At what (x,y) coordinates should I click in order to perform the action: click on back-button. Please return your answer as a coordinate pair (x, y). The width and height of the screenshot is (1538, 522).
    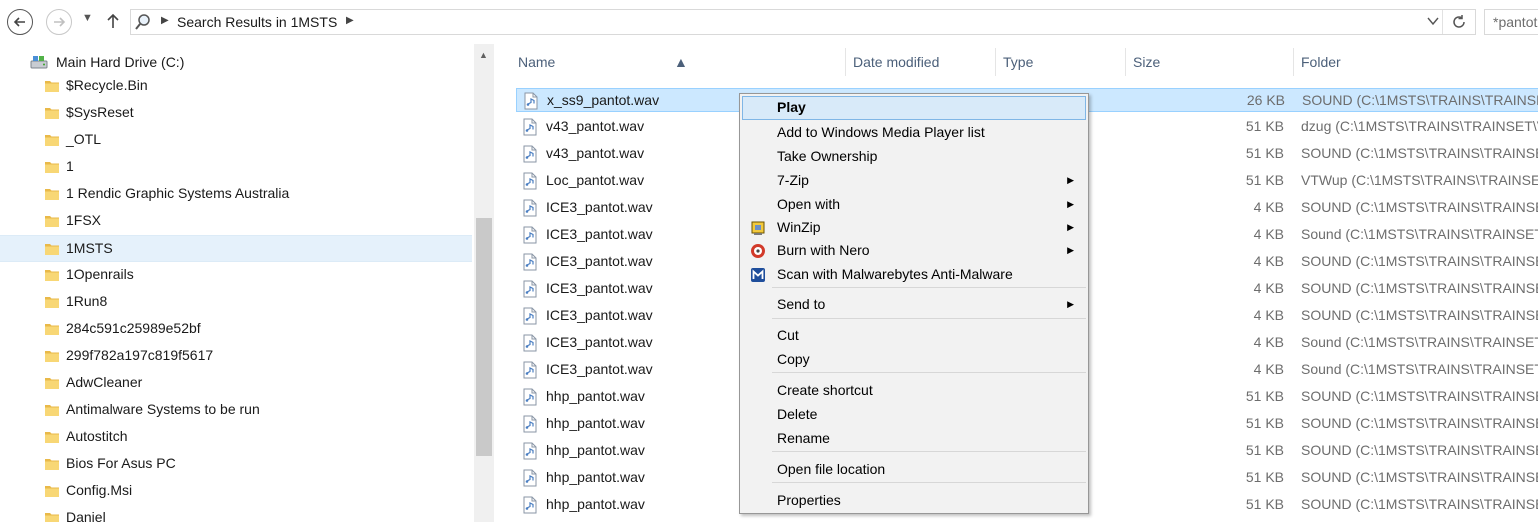
    Looking at the image, I should click on (20, 22).